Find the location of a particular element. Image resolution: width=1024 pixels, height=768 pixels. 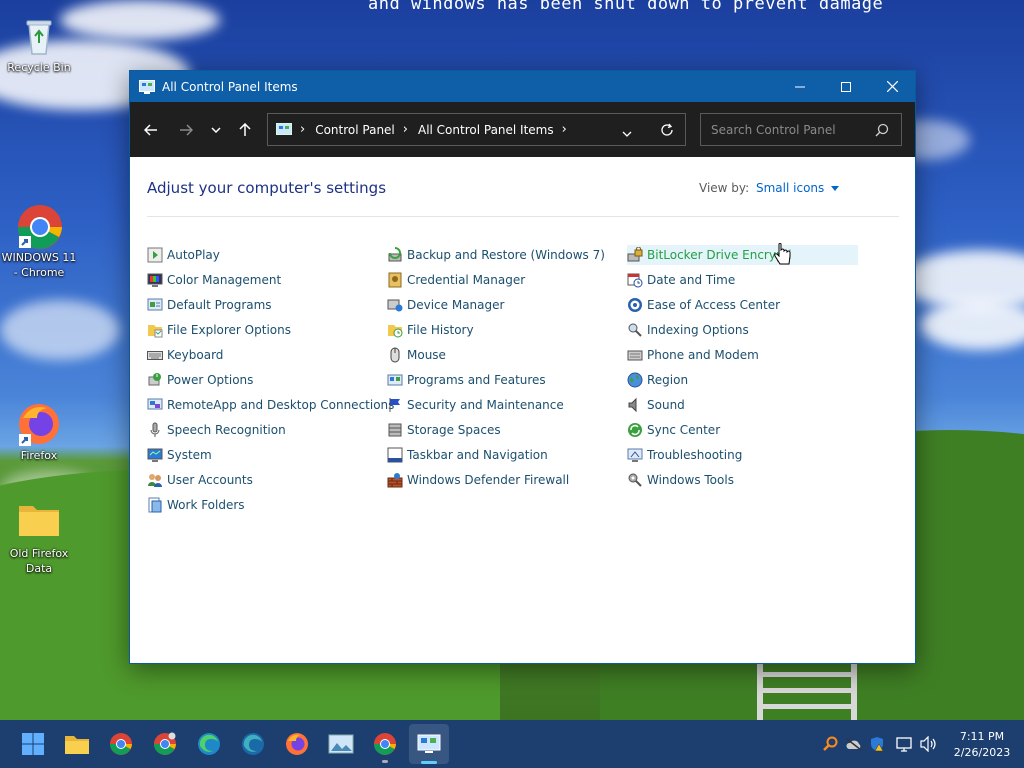

chrome-icon is located at coordinates (385, 744).